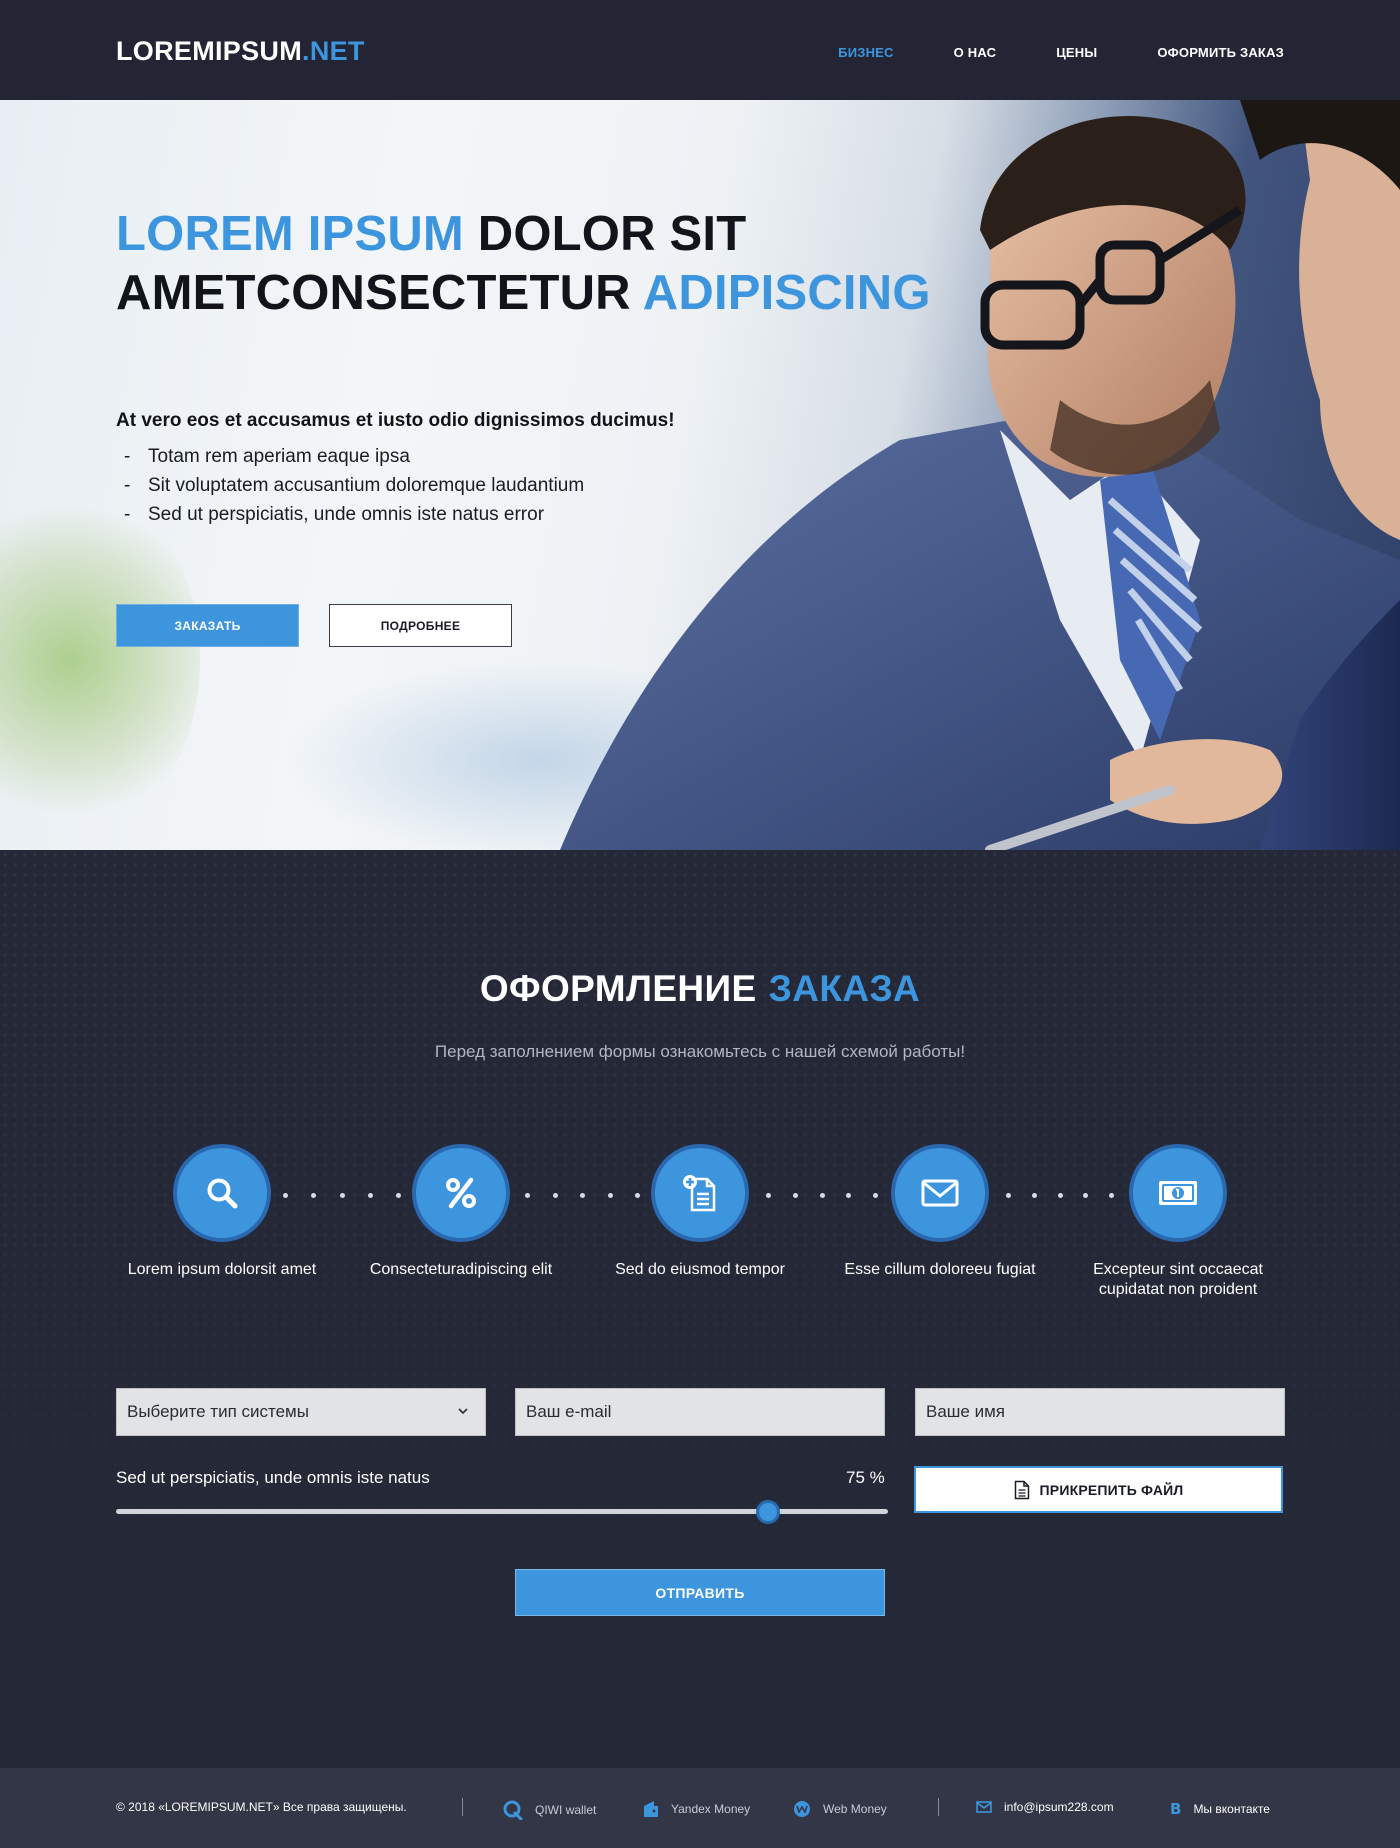 Image resolution: width=1400 pixels, height=1848 pixels. I want to click on hero-title-blue-2: ADIPISCING, so click(786, 293).